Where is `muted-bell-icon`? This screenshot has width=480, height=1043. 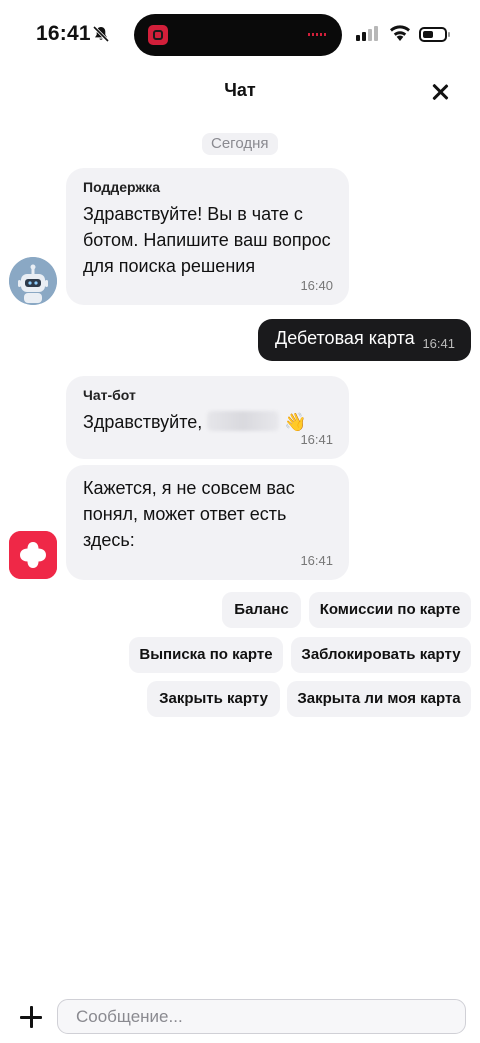
muted-bell-icon is located at coordinates (101, 34).